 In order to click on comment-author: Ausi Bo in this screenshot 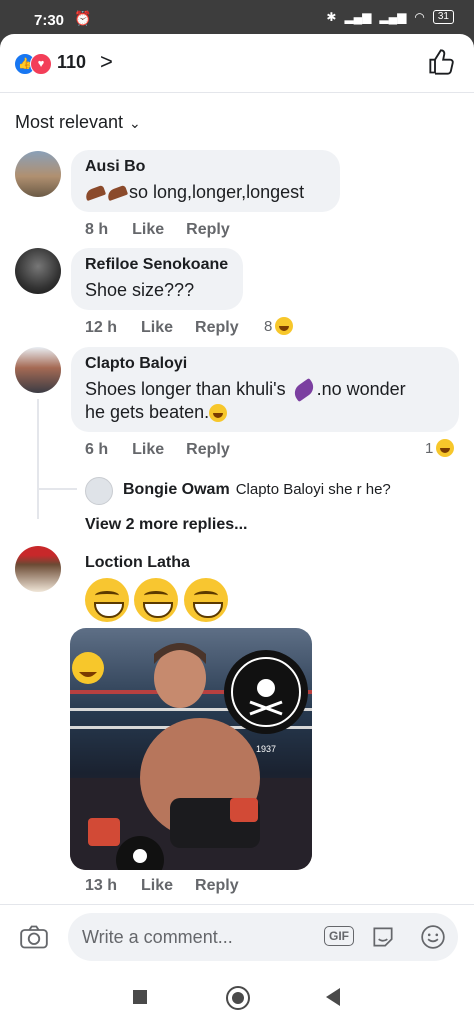, I will do `click(205, 167)`.